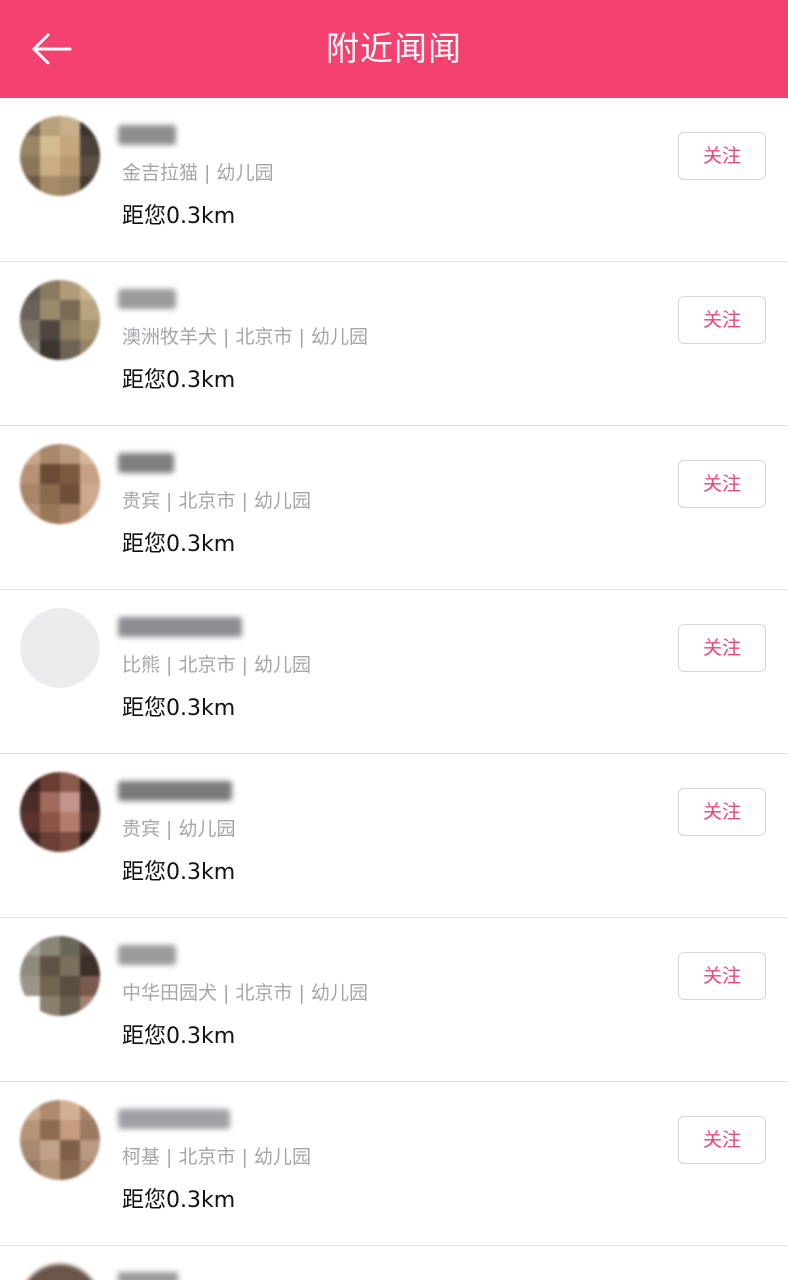 This screenshot has width=788, height=1280. I want to click on list-item: 柯基 | 北京市 | 幼儿园 距您0.3km 关注, so click(394, 1164).